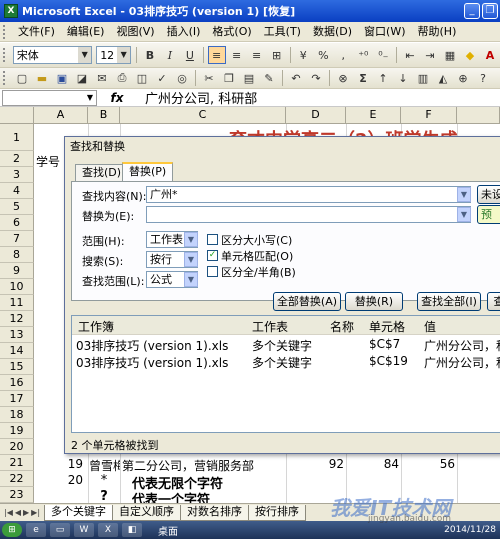 This screenshot has width=500, height=539. Describe the element at coordinates (463, 78) in the screenshot. I see `zoom-icon: ⊕` at that location.